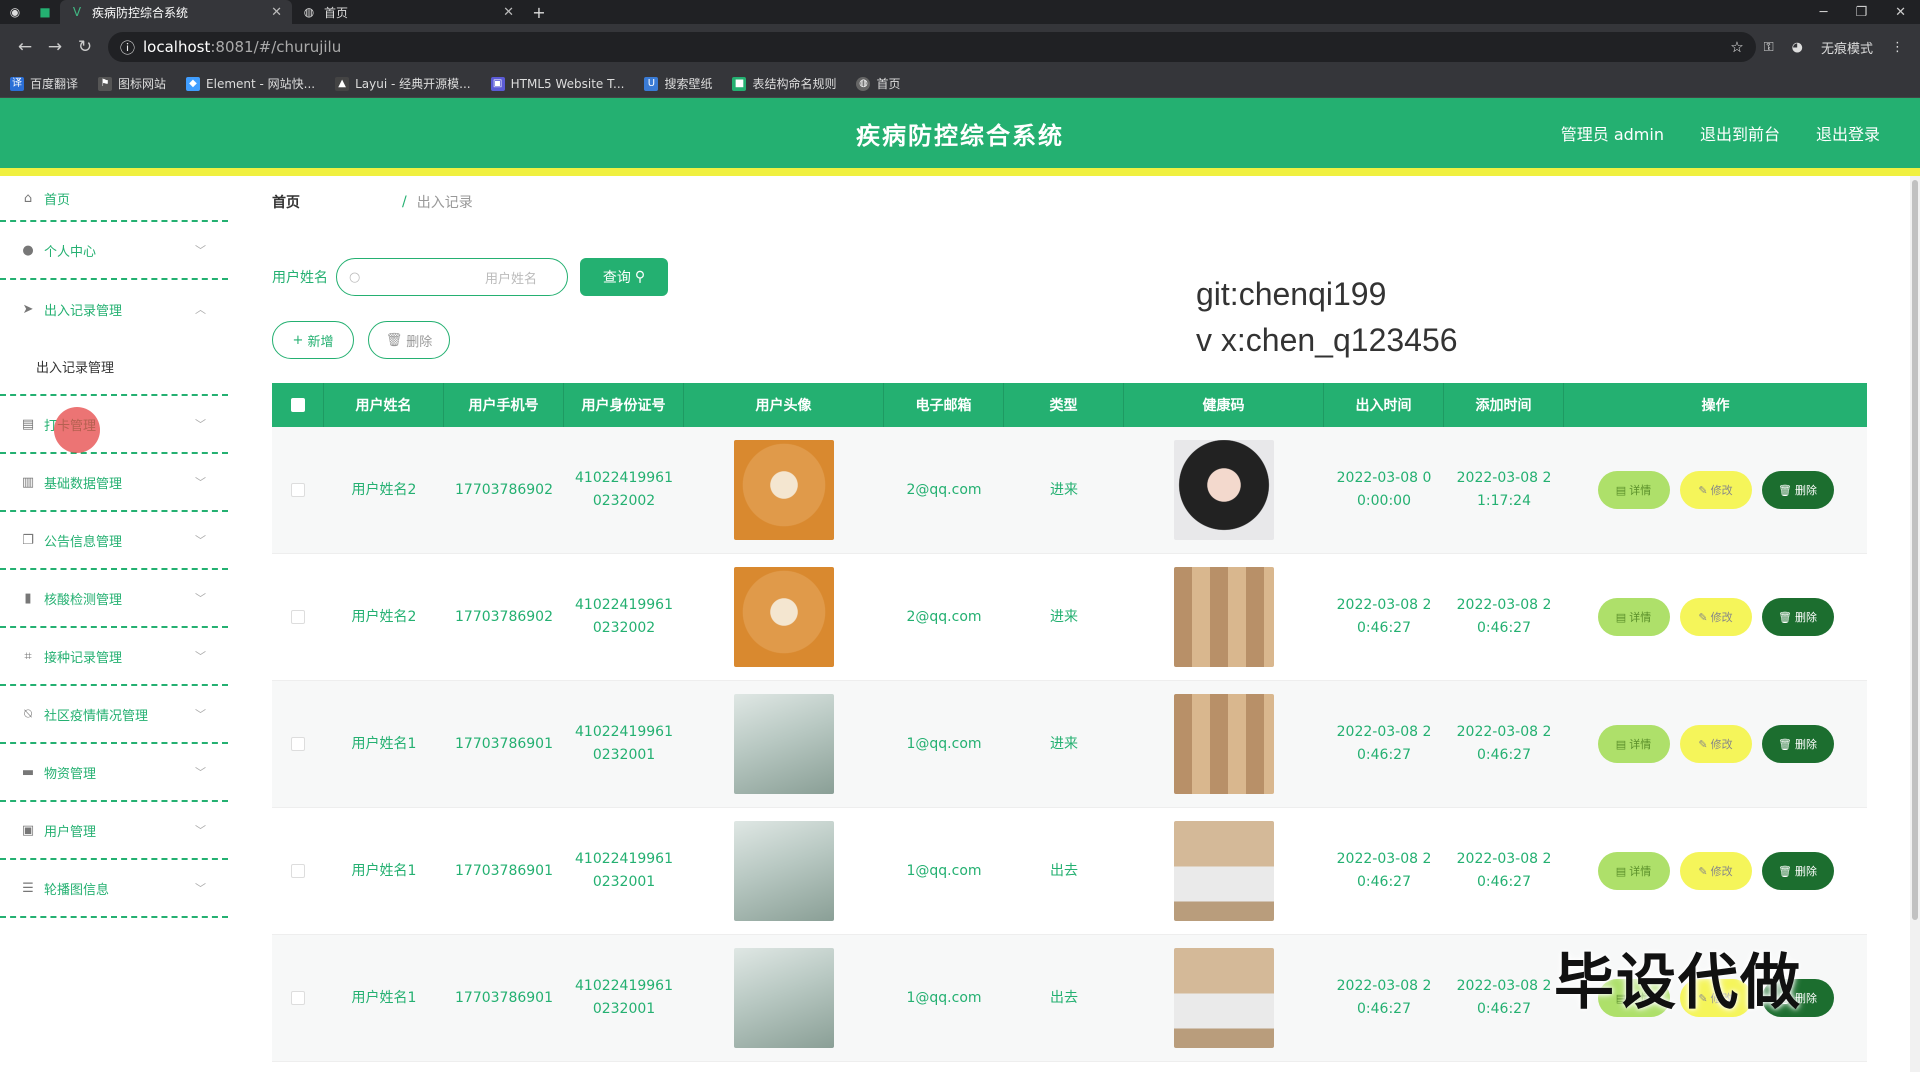  I want to click on bookmark: 译百度翻译, so click(44, 83).